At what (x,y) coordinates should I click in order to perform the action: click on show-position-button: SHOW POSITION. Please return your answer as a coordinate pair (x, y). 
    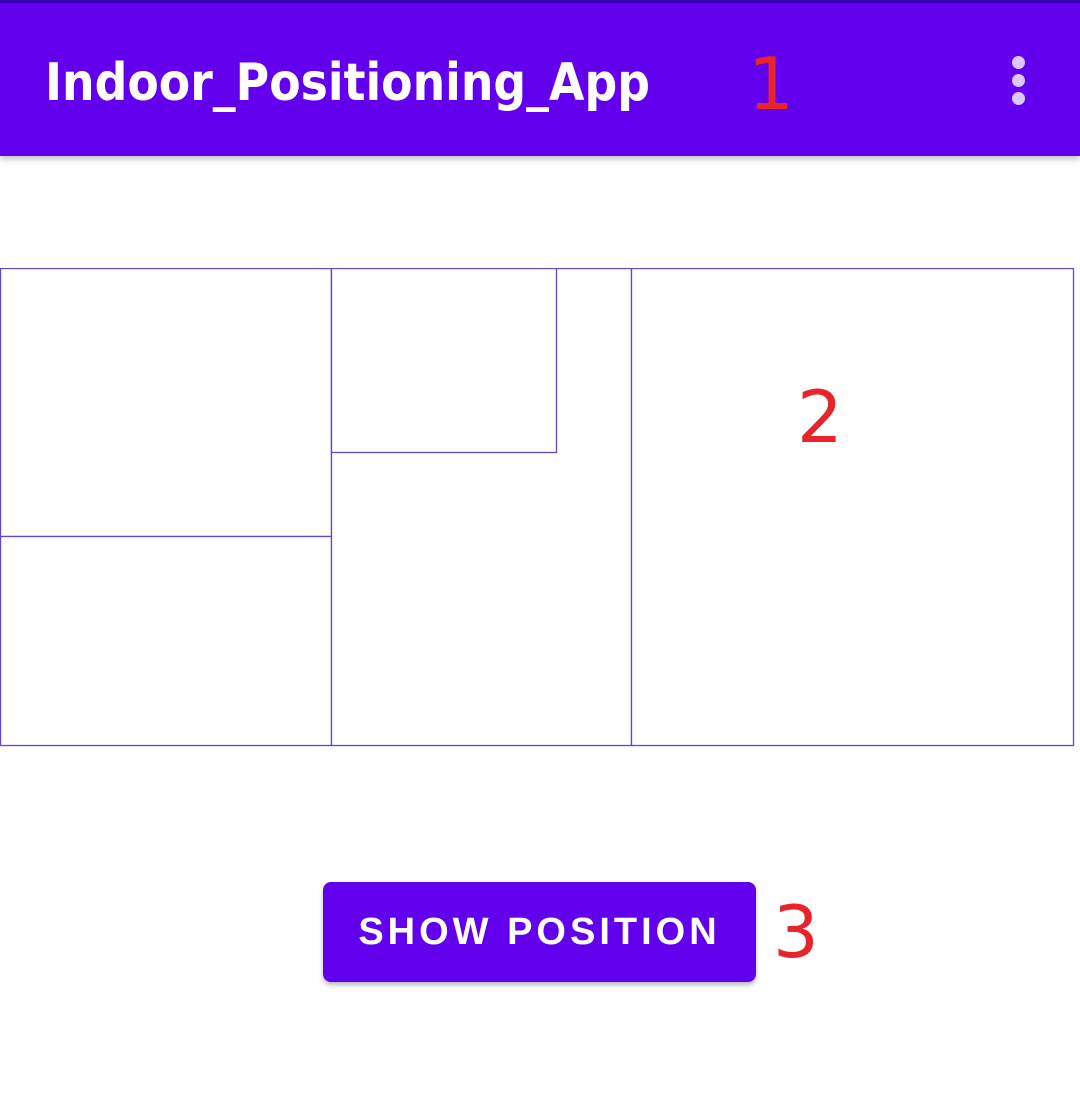
    Looking at the image, I should click on (539, 932).